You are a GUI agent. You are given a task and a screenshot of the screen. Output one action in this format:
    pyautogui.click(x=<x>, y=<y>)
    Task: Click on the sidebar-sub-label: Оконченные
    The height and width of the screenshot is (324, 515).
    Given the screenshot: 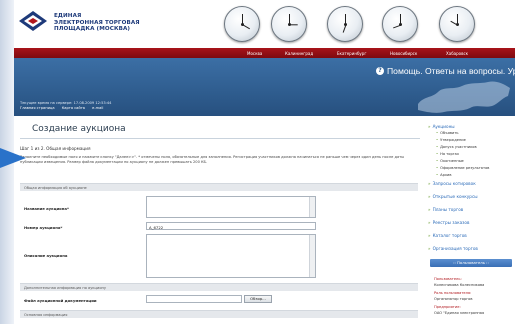 What is the action you would take?
    pyautogui.click(x=452, y=161)
    